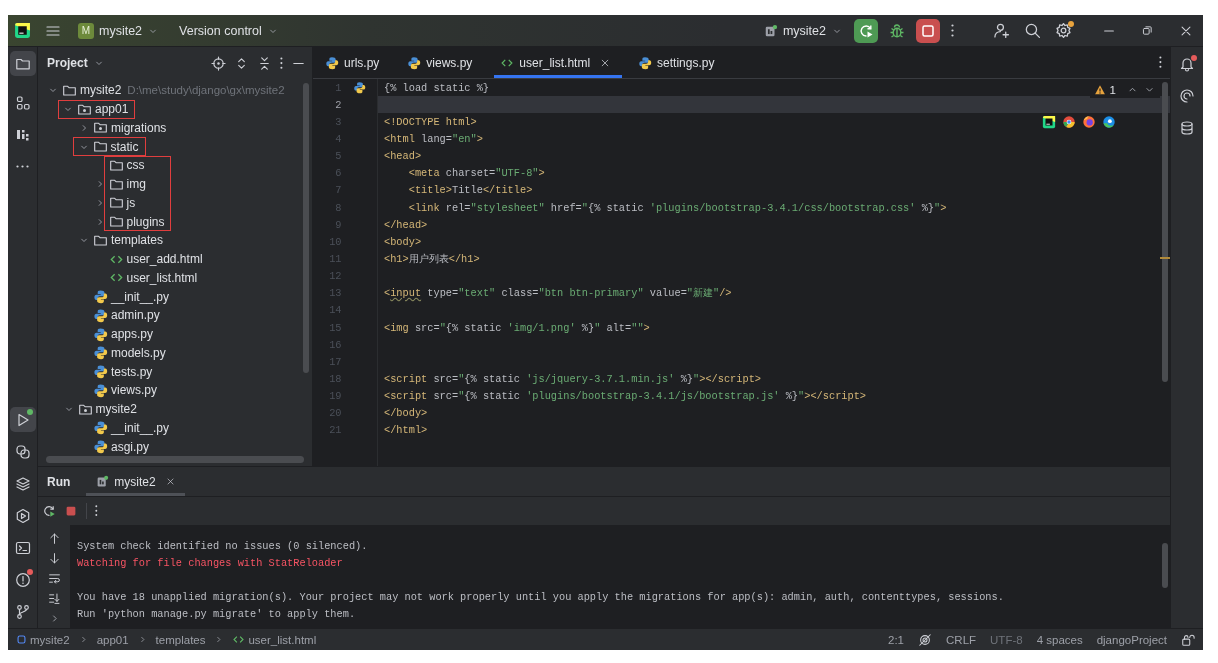  I want to click on code-line: <html lang="en">, so click(433, 139).